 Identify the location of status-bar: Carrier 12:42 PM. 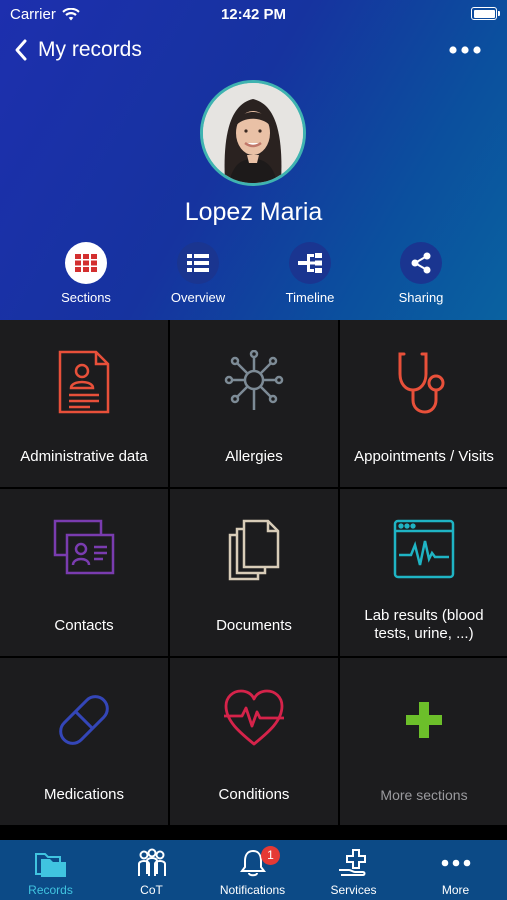
(253, 15).